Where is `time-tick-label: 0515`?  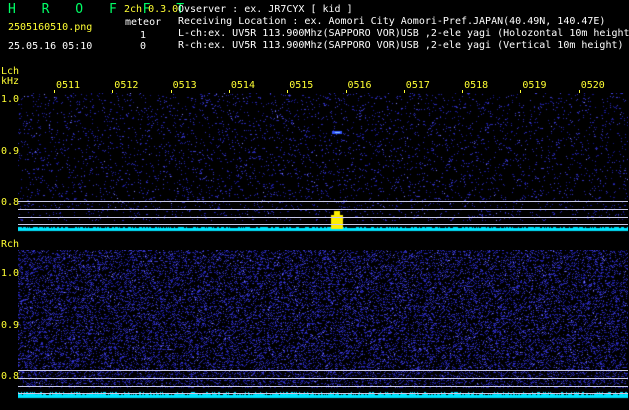
time-tick-label: 0515 is located at coordinates (301, 85).